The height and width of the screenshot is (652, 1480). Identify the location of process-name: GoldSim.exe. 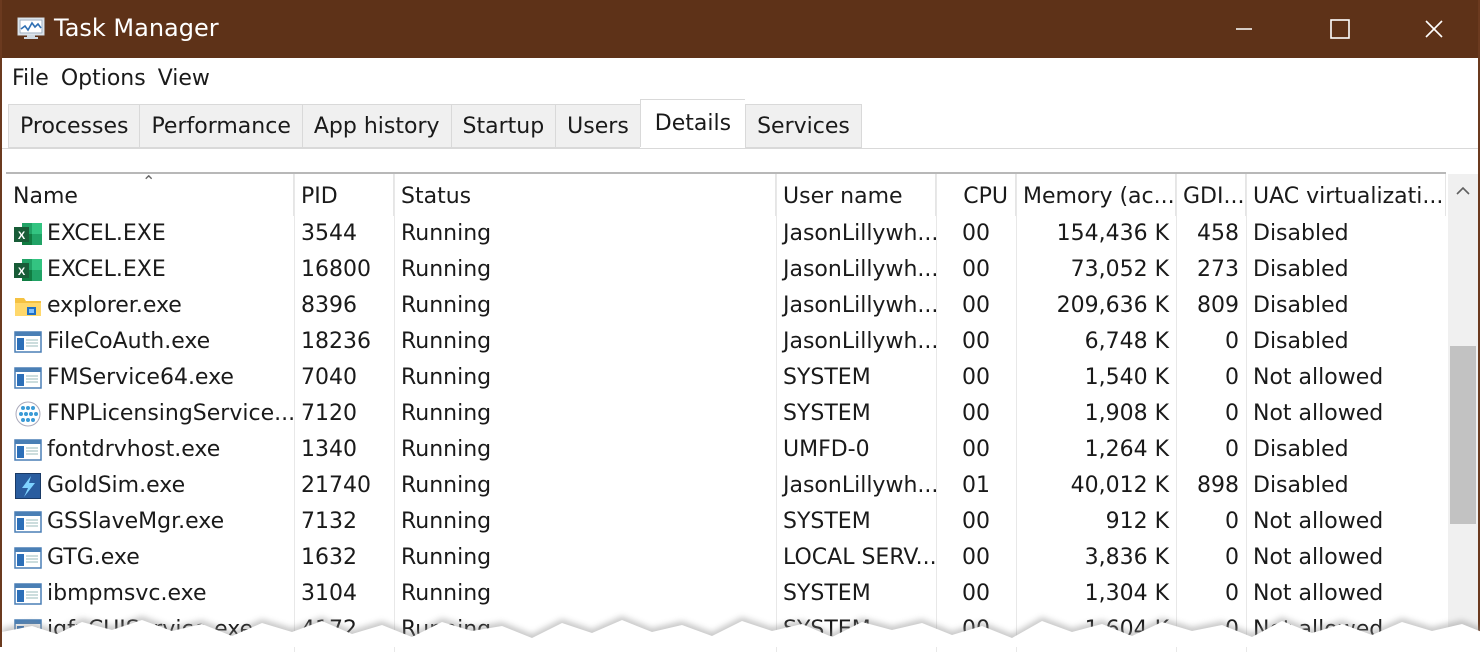
(116, 485).